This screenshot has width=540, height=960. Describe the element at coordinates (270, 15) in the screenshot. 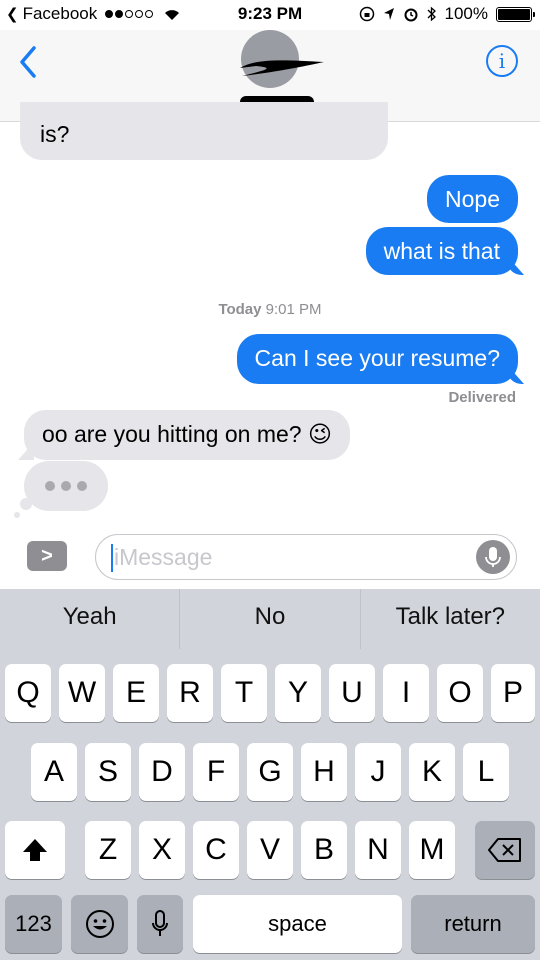

I see `status-bar: ❮ Facebook 9:23 PM 100%` at that location.